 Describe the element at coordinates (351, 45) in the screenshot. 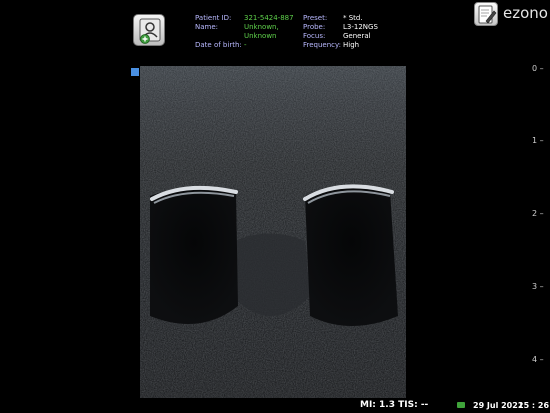

I see `frequency-value: High` at that location.